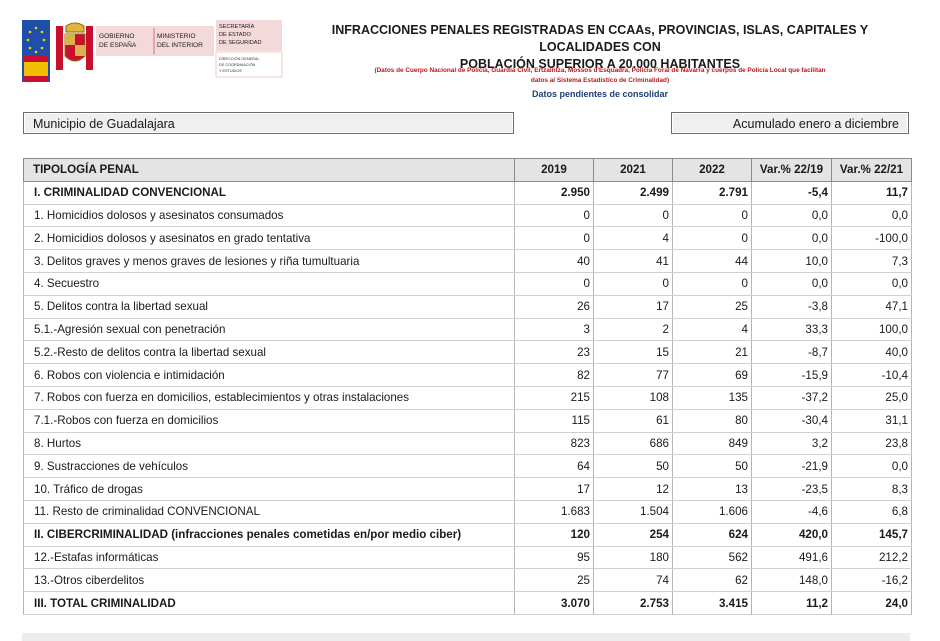 This screenshot has width=940, height=641. I want to click on value-2021: 180, so click(633, 558).